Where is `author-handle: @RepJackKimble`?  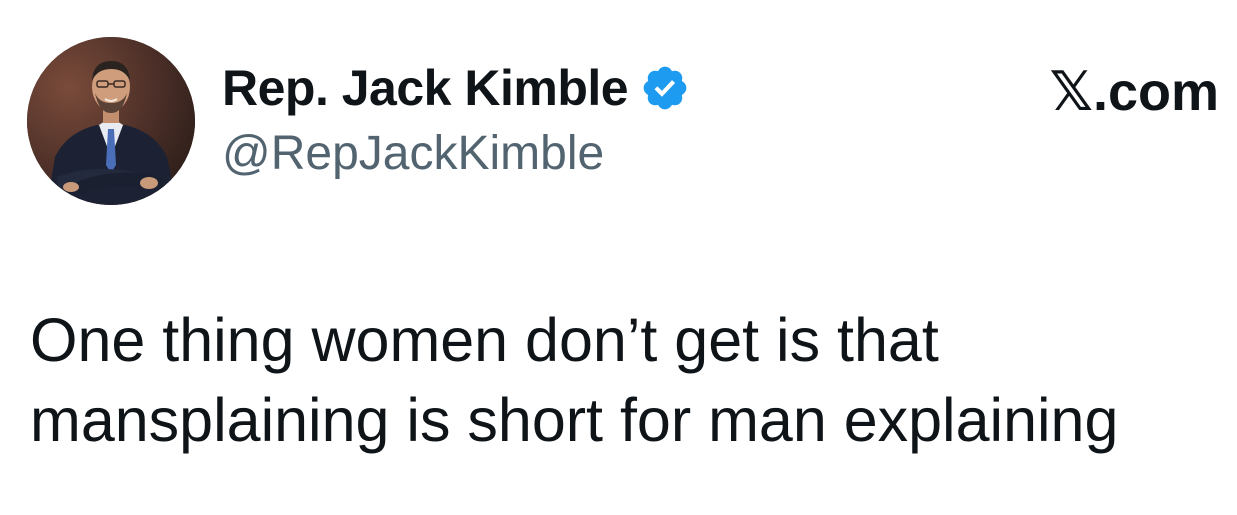 author-handle: @RepJackKimble is located at coordinates (413, 153).